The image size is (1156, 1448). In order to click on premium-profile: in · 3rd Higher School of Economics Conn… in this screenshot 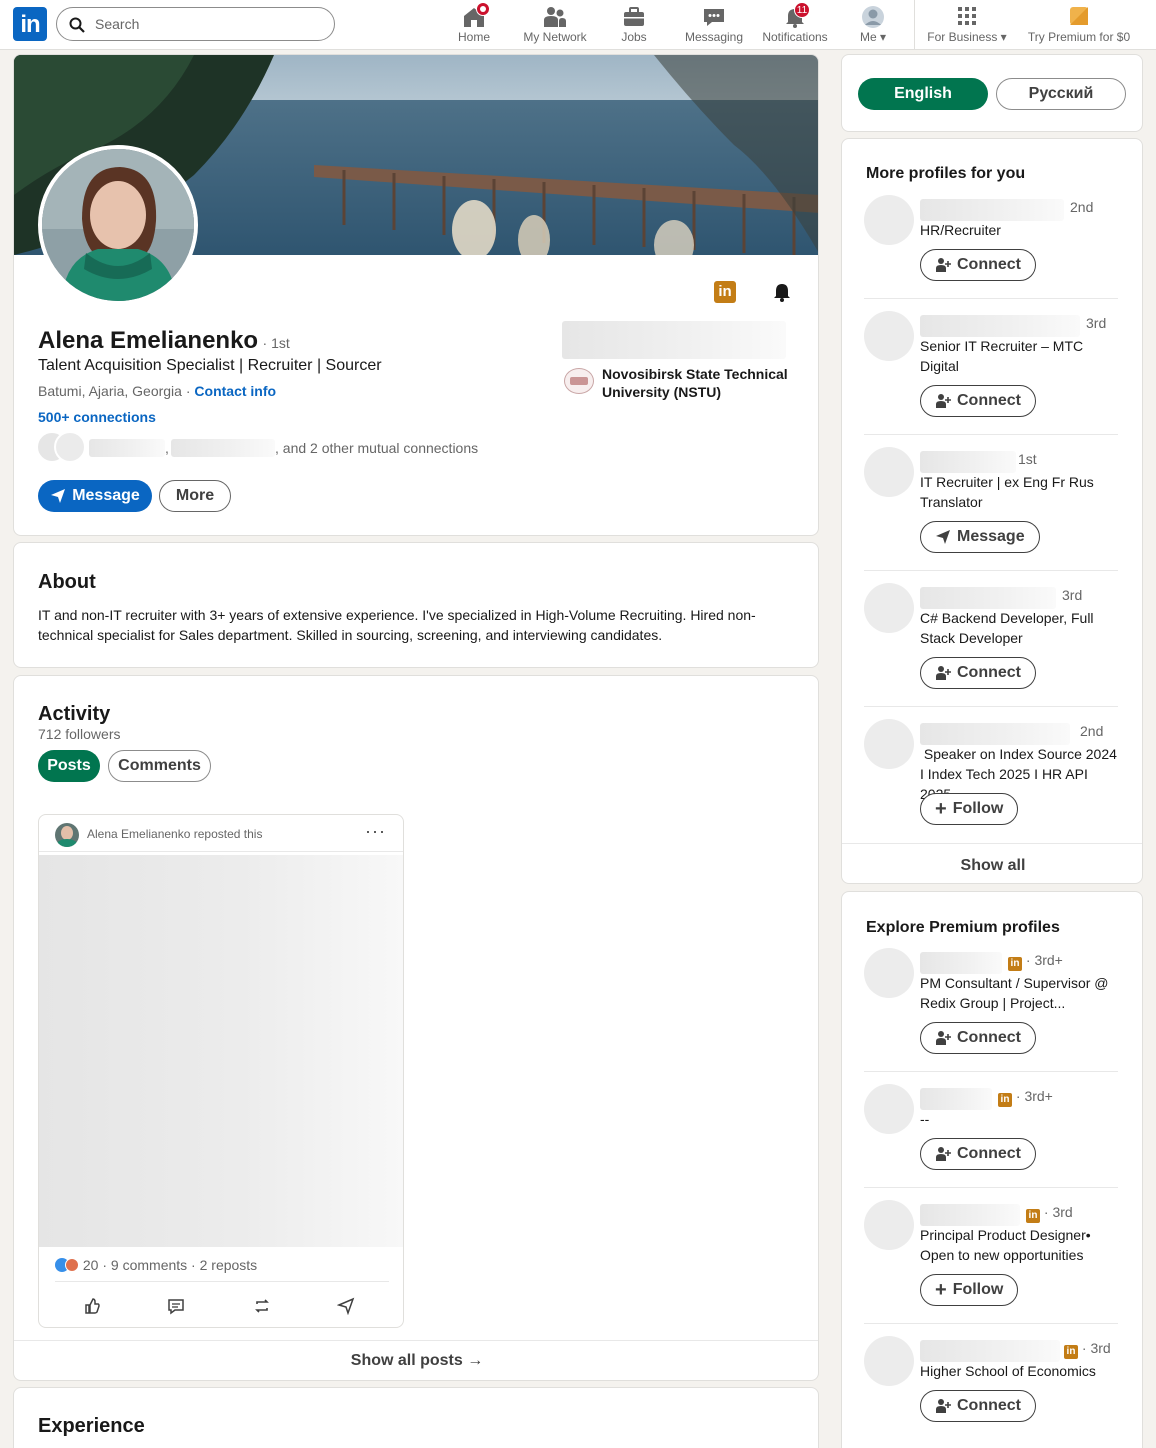, I will do `click(991, 1381)`.